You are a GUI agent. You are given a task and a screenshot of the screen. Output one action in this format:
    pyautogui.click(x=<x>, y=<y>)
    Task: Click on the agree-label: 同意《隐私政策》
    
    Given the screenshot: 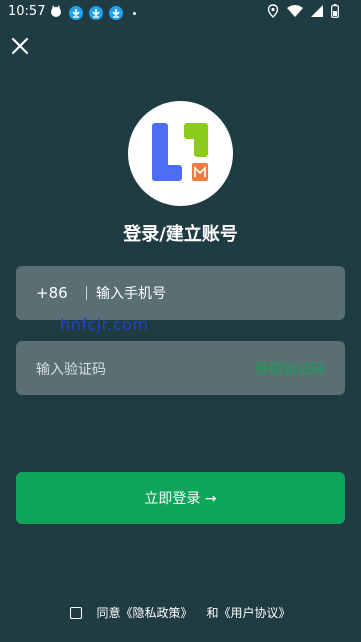 What is the action you would take?
    pyautogui.click(x=144, y=612)
    